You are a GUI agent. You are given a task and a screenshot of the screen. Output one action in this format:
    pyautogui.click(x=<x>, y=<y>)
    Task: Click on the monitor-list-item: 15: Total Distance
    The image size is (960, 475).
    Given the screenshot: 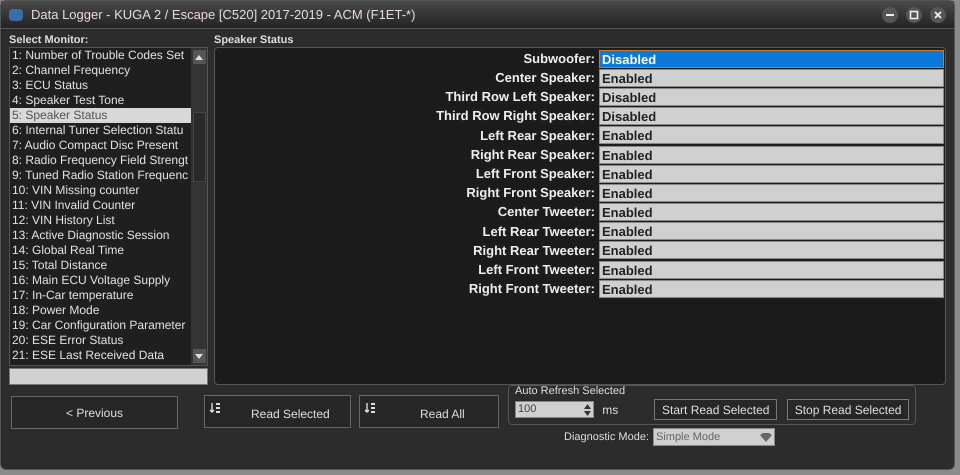 What is the action you would take?
    pyautogui.click(x=100, y=265)
    